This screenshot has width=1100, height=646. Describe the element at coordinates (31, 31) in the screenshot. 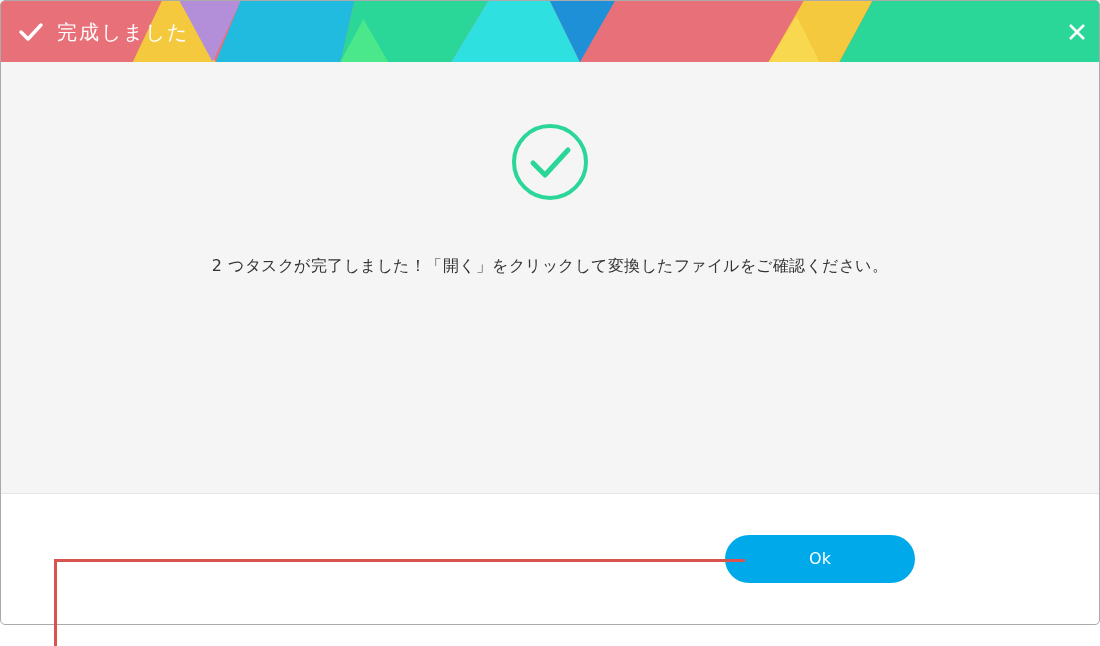

I see `check-icon` at that location.